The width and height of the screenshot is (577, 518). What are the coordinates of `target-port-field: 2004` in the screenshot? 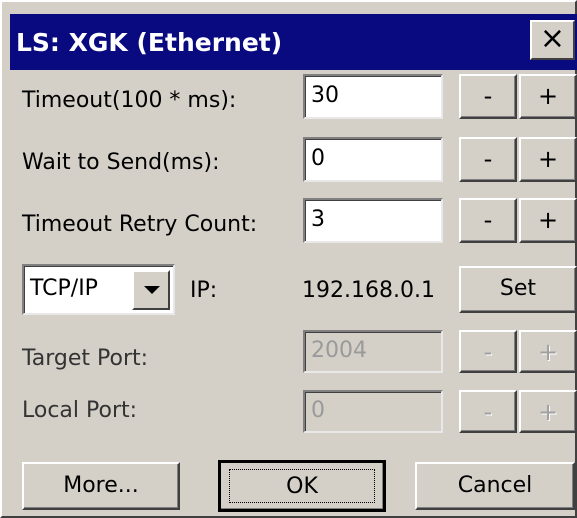 It's located at (373, 351).